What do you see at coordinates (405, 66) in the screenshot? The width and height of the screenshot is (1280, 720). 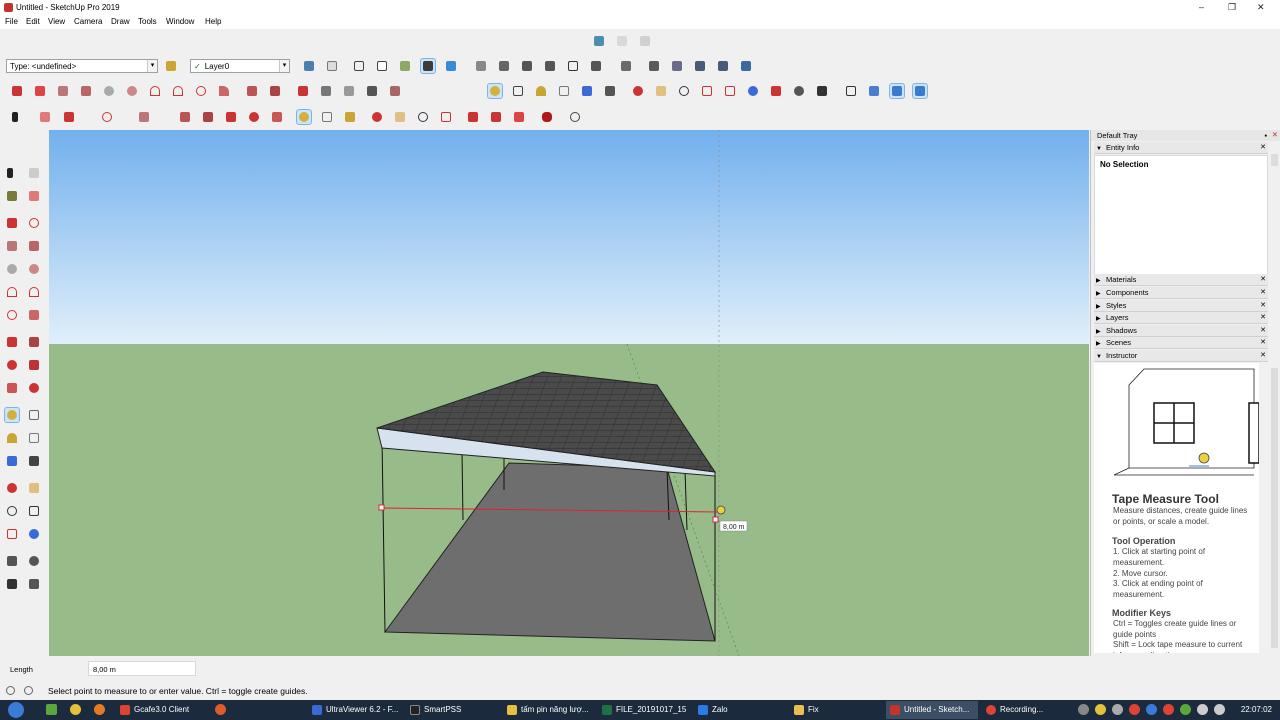 I see `shaded-icon` at bounding box center [405, 66].